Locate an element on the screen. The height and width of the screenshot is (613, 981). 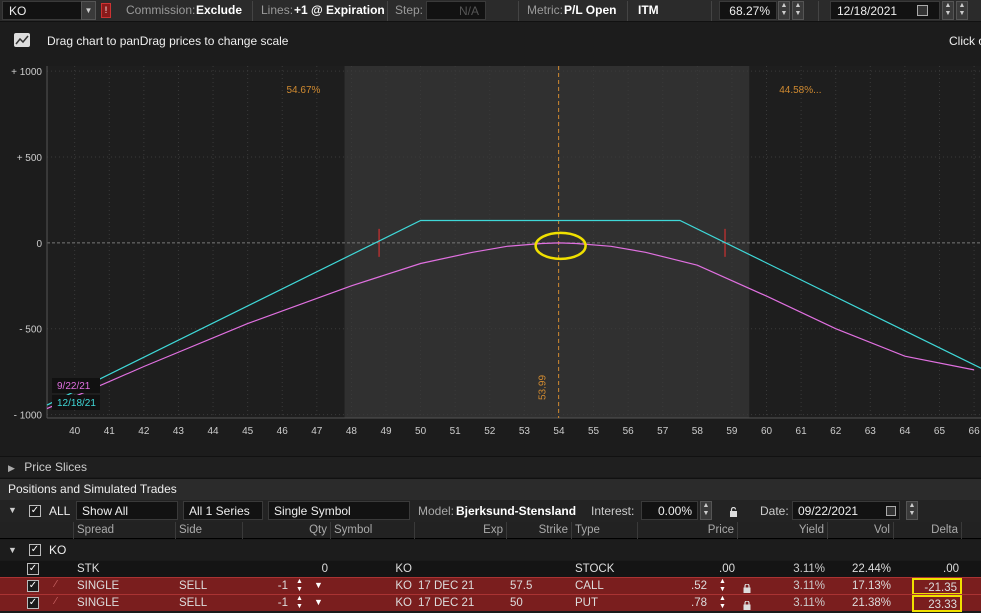
group-row-ko: ▼ ✓ KO is located at coordinates (490, 550).